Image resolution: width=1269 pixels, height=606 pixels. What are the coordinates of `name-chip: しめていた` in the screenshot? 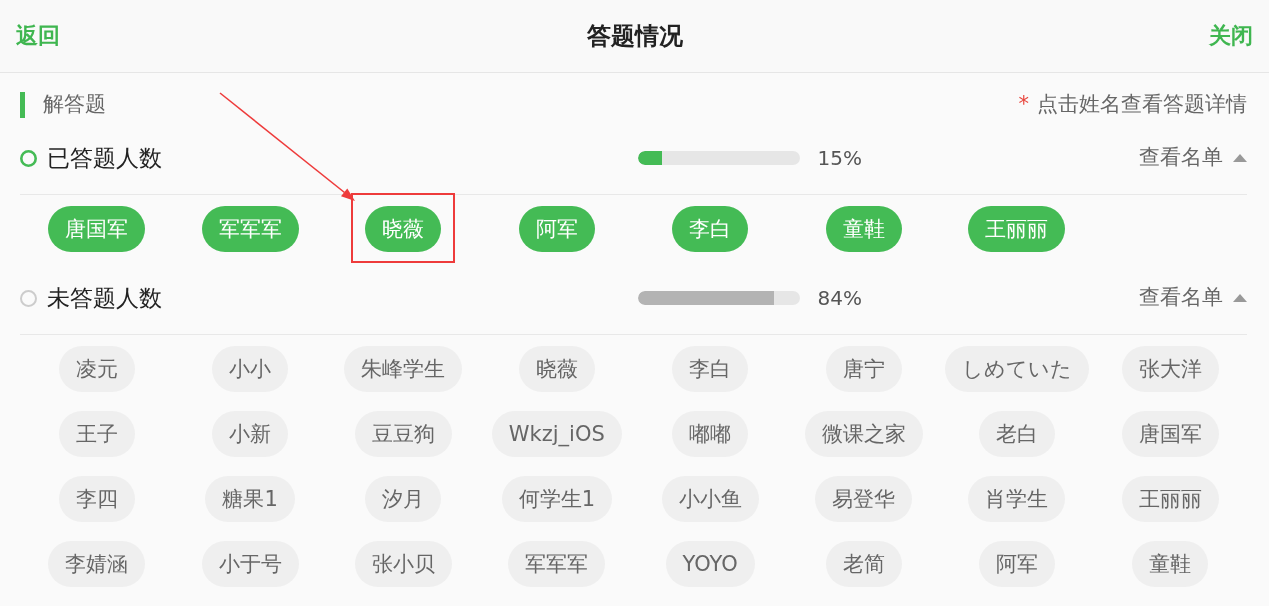 It's located at (1016, 369).